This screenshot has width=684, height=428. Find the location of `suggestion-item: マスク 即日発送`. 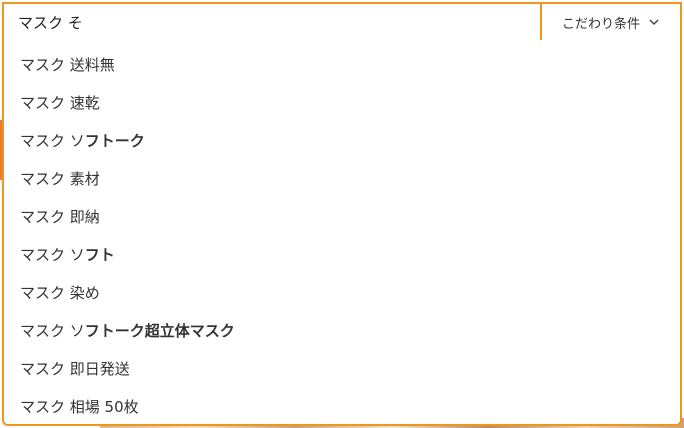

suggestion-item: マスク 即日発送 is located at coordinates (342, 368).